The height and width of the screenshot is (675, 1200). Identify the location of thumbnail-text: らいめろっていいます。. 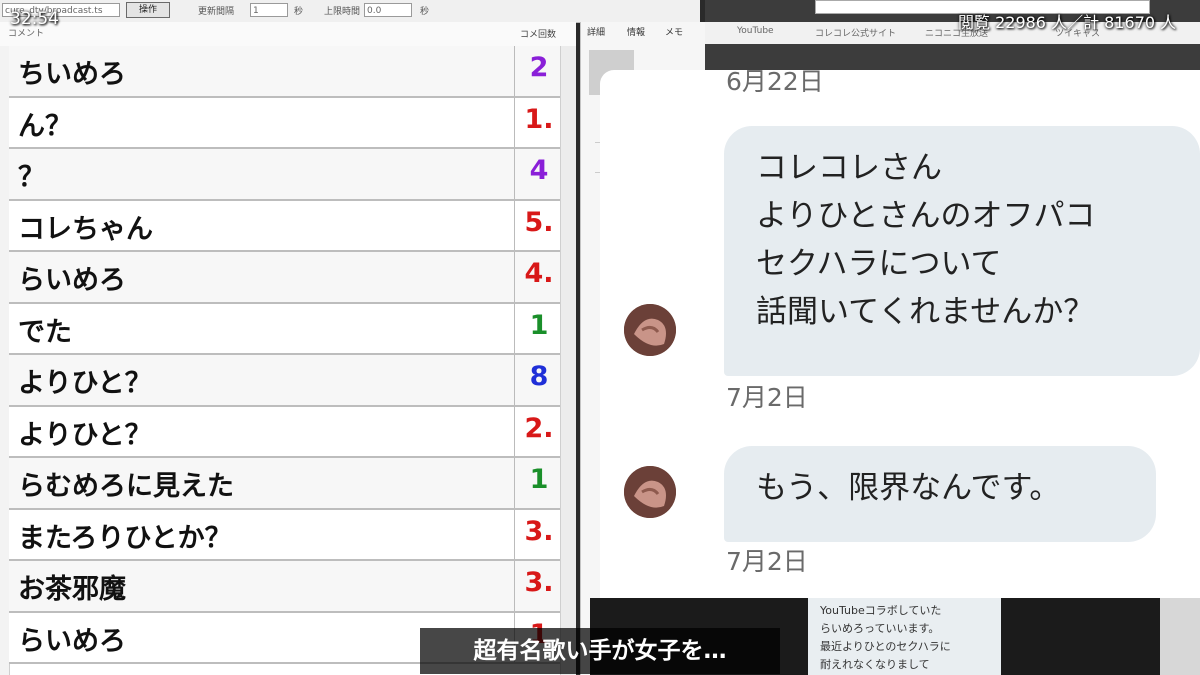
(880, 628).